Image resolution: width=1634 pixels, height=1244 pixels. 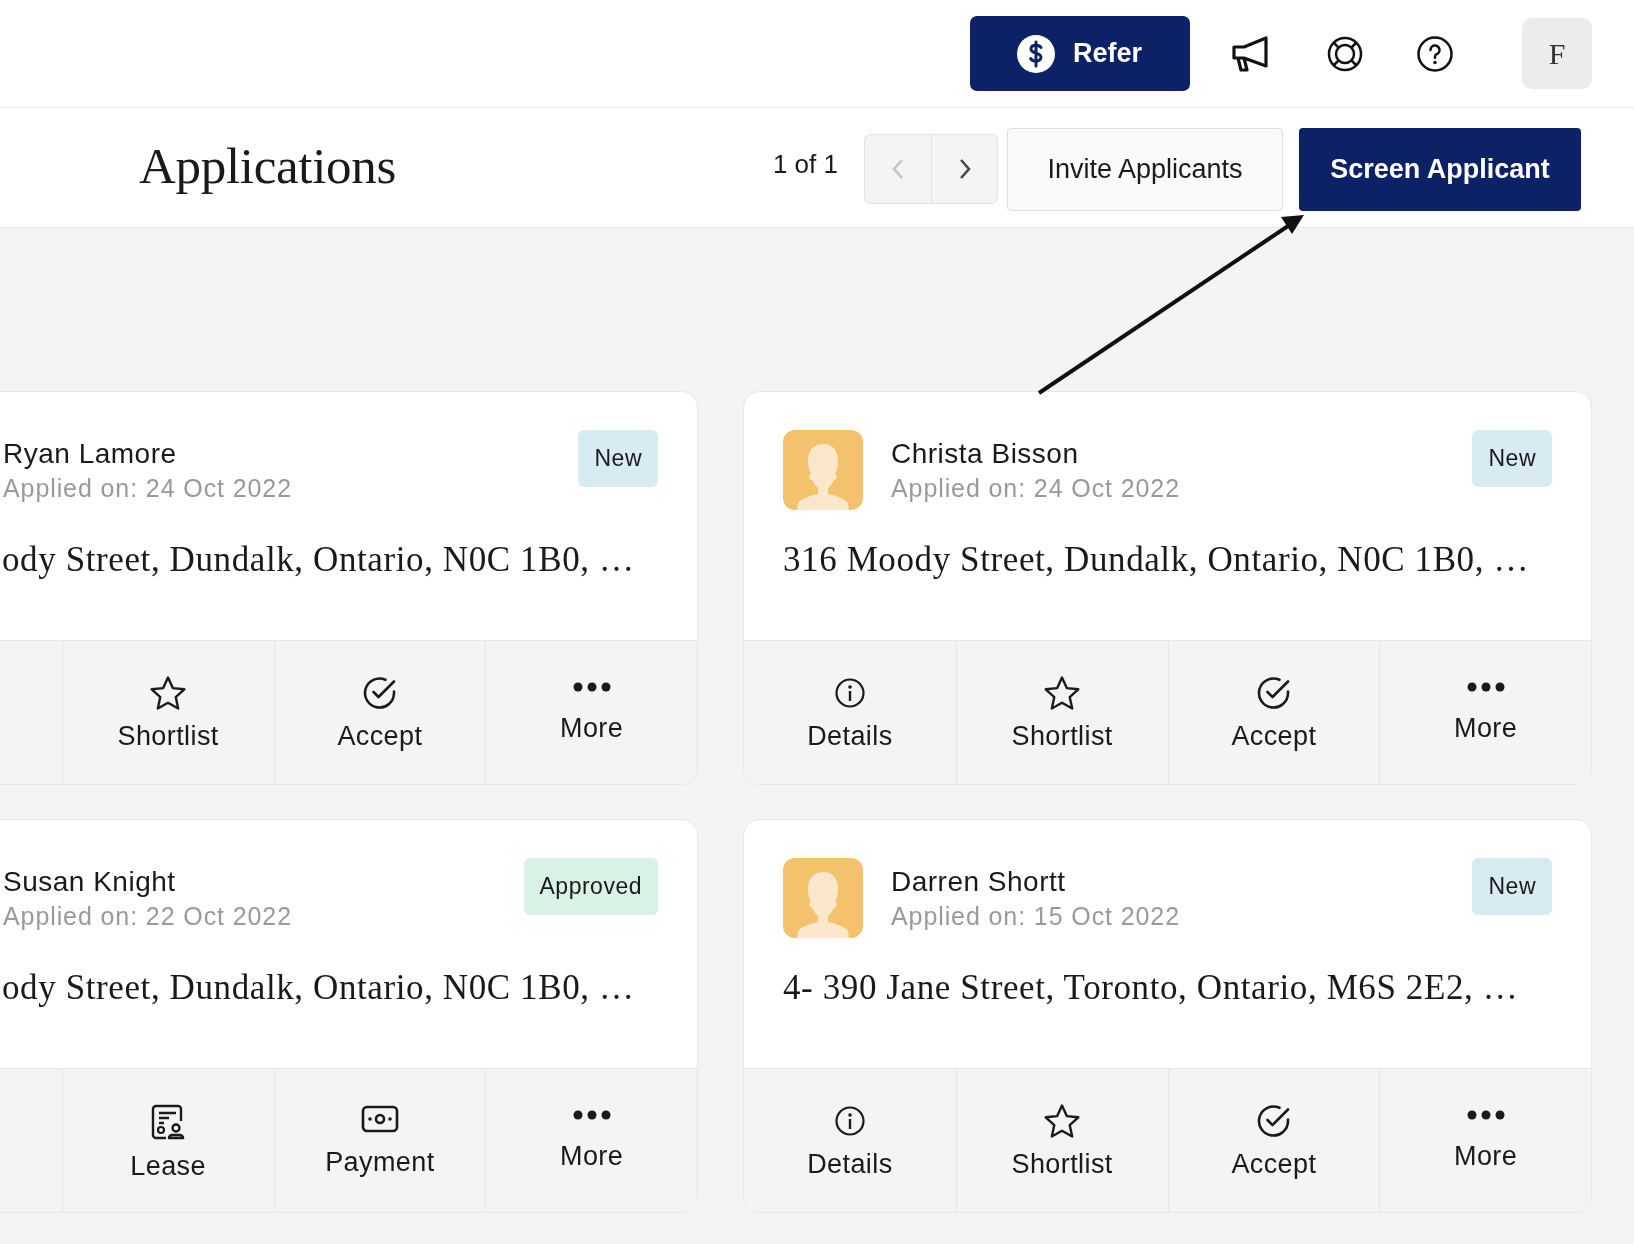 What do you see at coordinates (90, 454) in the screenshot?
I see `applicant-name: Ryan Lamore` at bounding box center [90, 454].